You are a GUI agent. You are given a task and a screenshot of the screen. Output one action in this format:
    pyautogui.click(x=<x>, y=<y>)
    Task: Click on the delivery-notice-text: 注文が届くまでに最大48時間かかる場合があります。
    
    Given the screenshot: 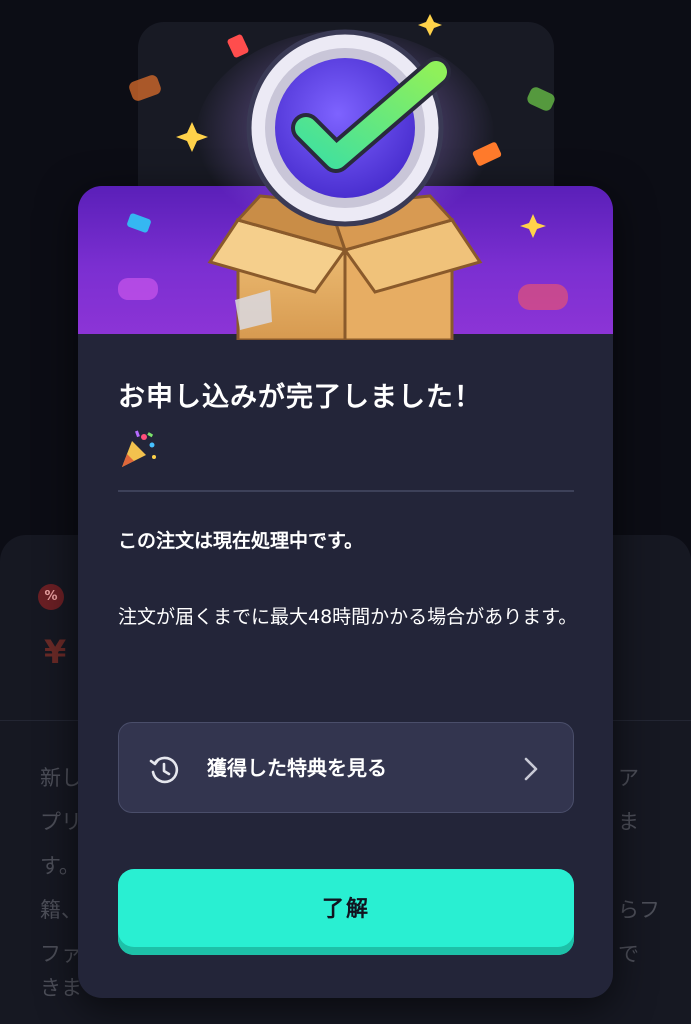 What is the action you would take?
    pyautogui.click(x=348, y=617)
    